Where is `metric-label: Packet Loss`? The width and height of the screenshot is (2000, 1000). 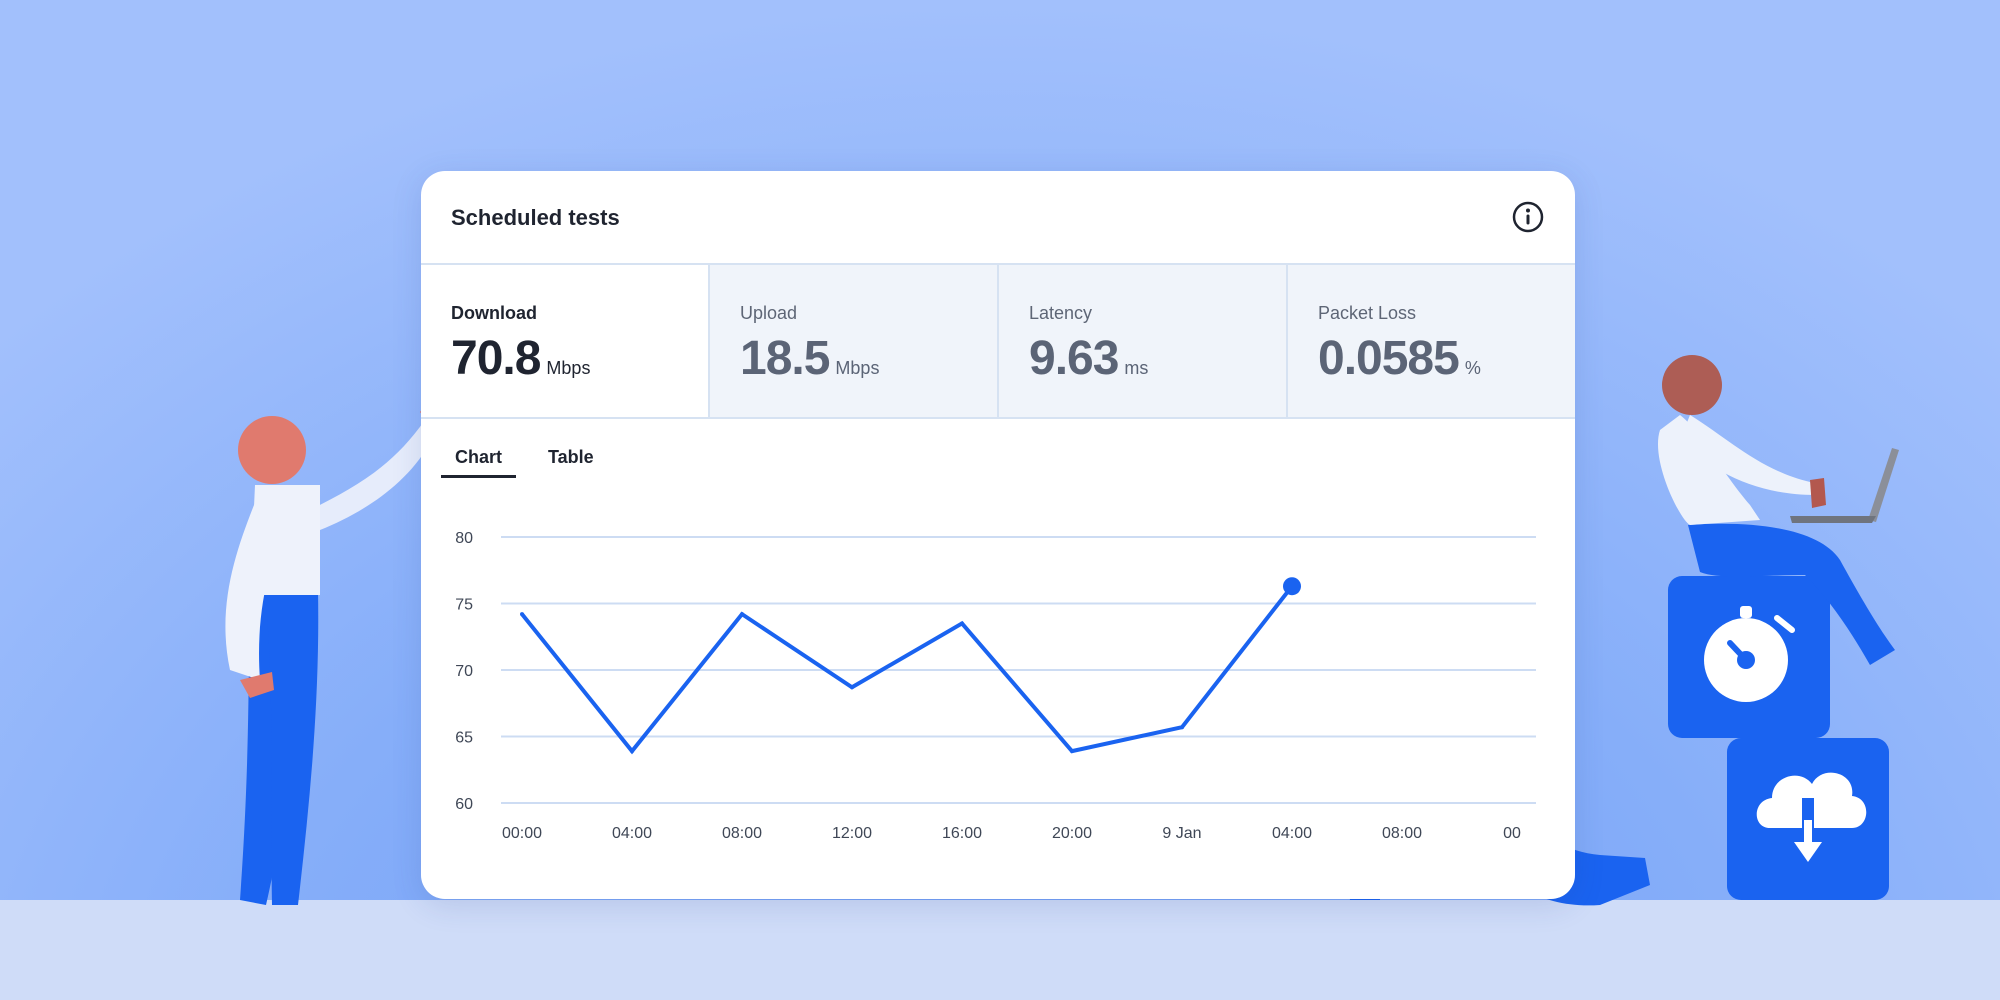 metric-label: Packet Loss is located at coordinates (1367, 313).